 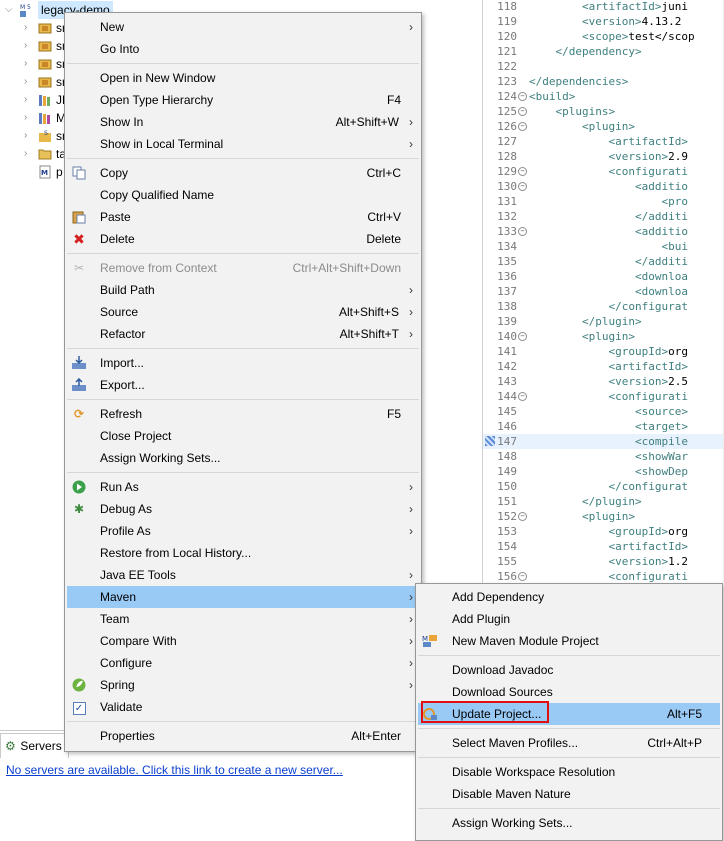 I want to click on code-line: 118 <artifactId>juni, so click(x=603, y=7).